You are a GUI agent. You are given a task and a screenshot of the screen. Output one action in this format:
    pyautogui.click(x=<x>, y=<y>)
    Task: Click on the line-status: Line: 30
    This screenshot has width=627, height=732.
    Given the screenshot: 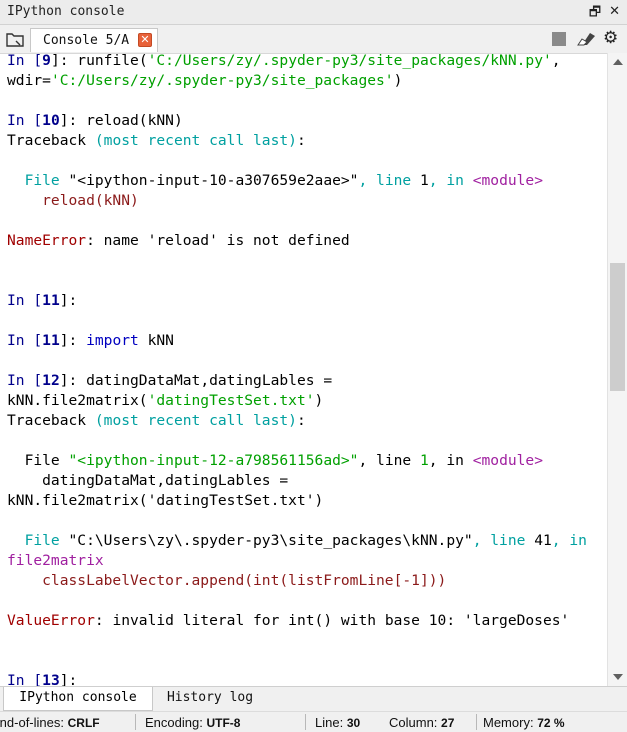 What is the action you would take?
    pyautogui.click(x=338, y=722)
    